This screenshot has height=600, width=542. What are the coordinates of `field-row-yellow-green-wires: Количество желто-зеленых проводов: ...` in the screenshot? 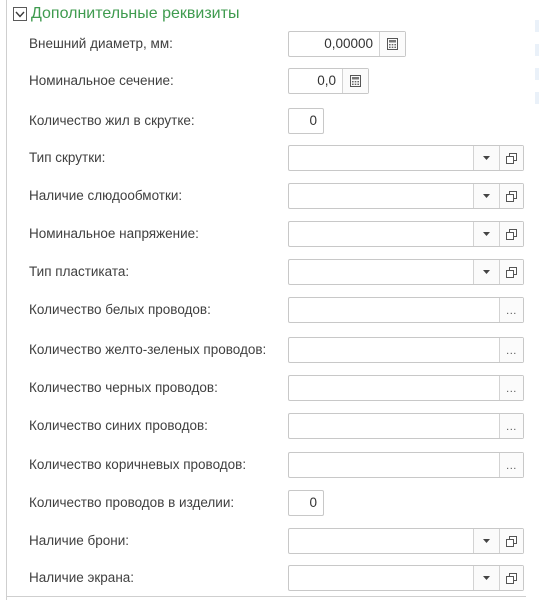 It's located at (271, 350).